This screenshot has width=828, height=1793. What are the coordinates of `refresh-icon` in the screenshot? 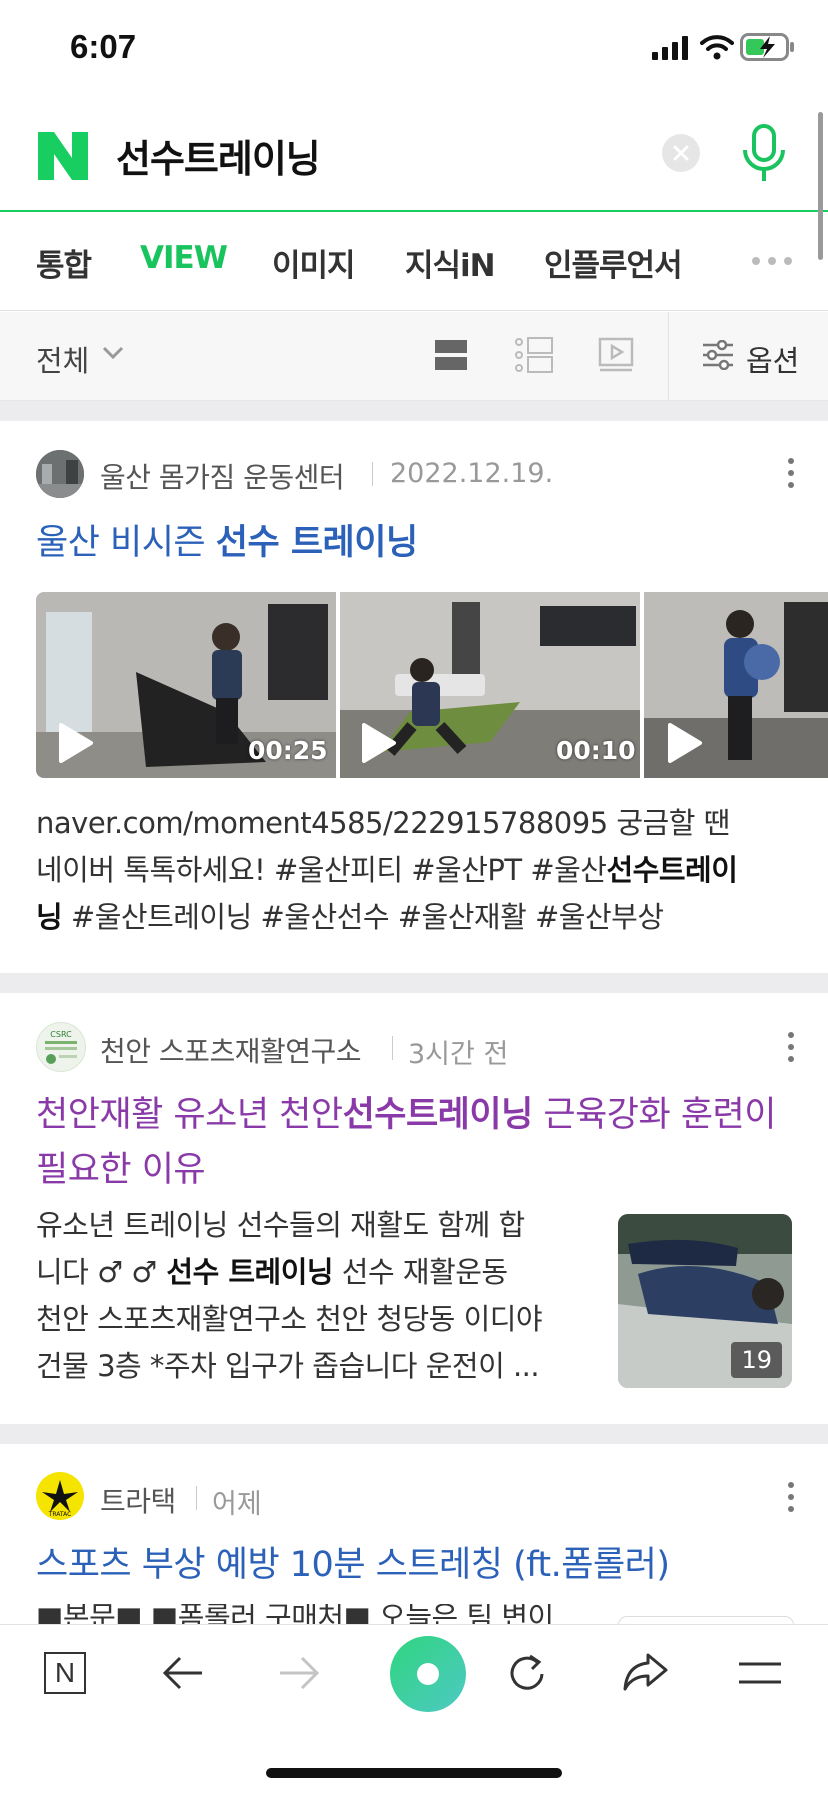 It's located at (527, 1673).